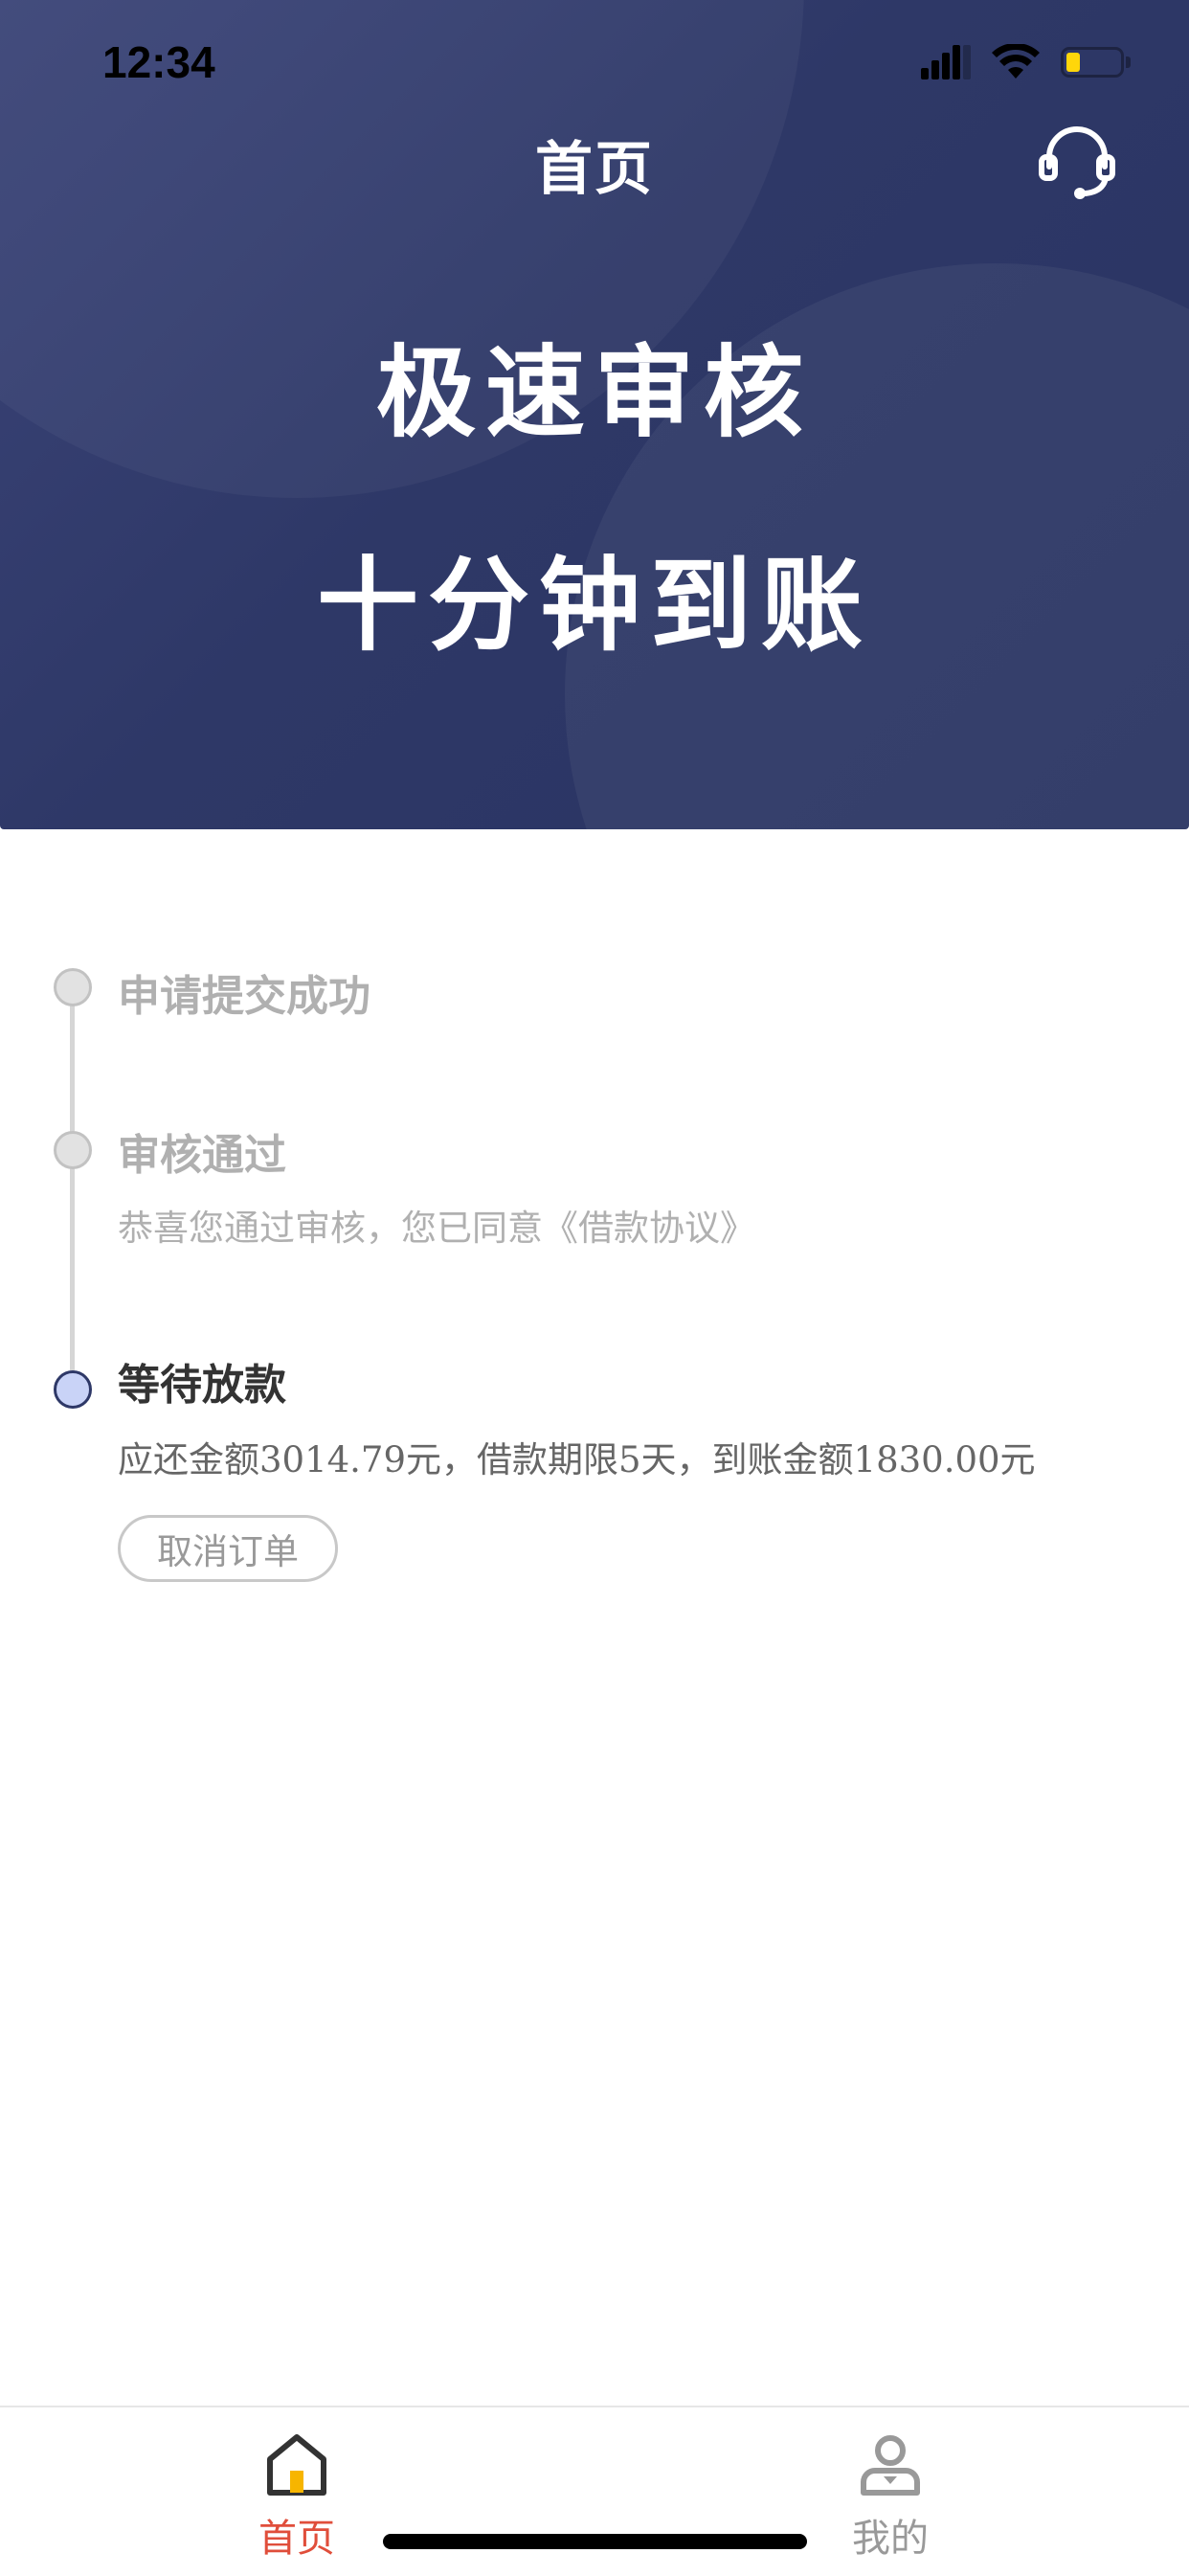  What do you see at coordinates (594, 2491) in the screenshot?
I see `bottom-tab-bar: 首页 我的` at bounding box center [594, 2491].